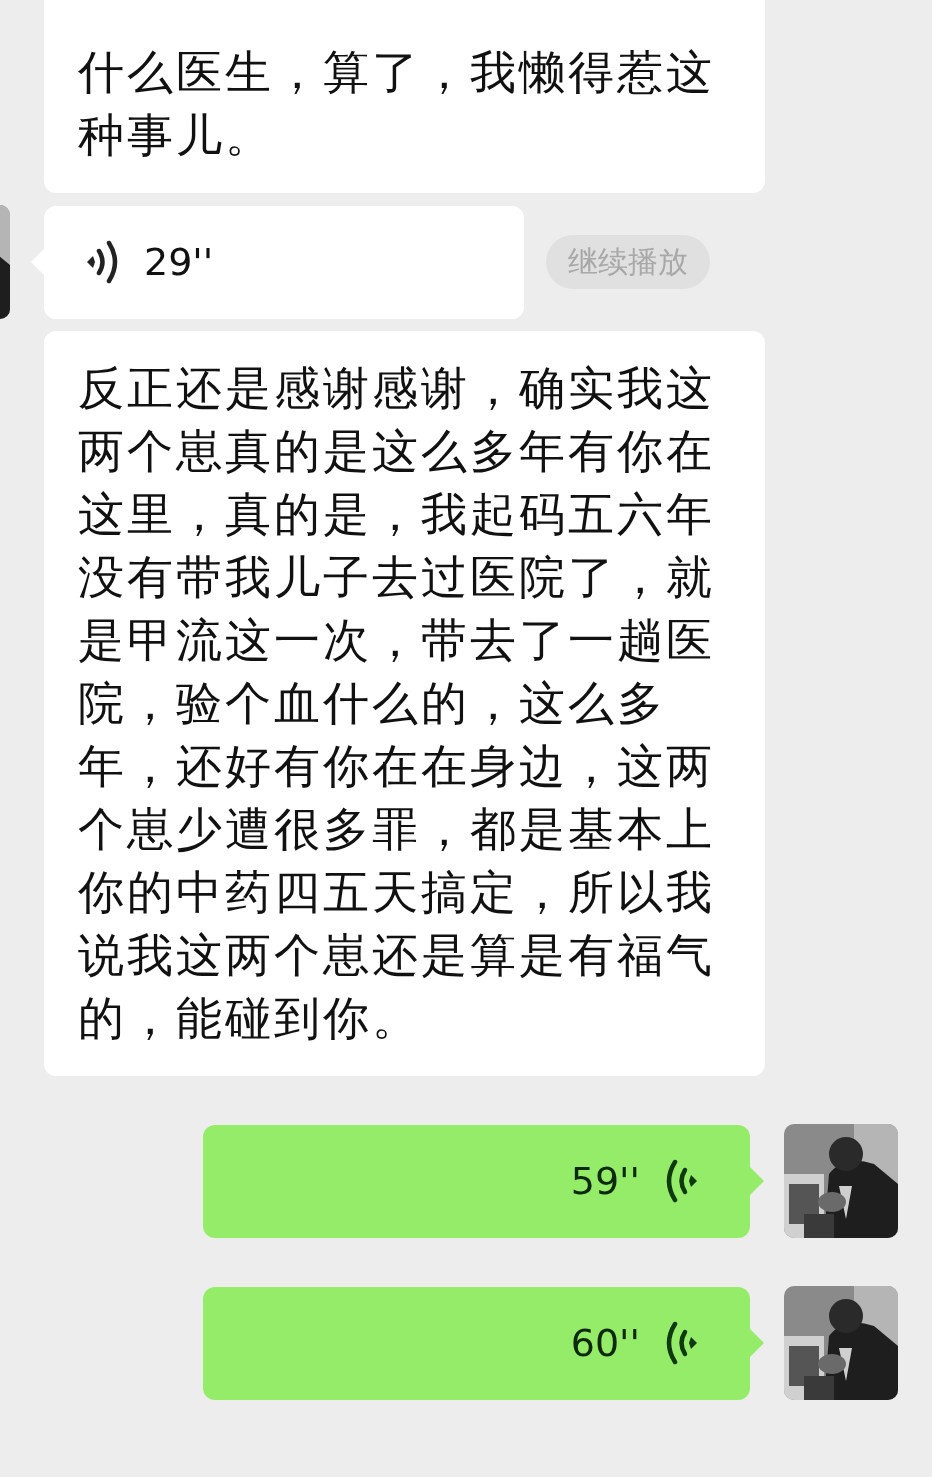 The image size is (932, 1477). Describe the element at coordinates (404, 96) in the screenshot. I see `message-bubble: 什么医生，算了，我懒得惹这种事儿。` at that location.